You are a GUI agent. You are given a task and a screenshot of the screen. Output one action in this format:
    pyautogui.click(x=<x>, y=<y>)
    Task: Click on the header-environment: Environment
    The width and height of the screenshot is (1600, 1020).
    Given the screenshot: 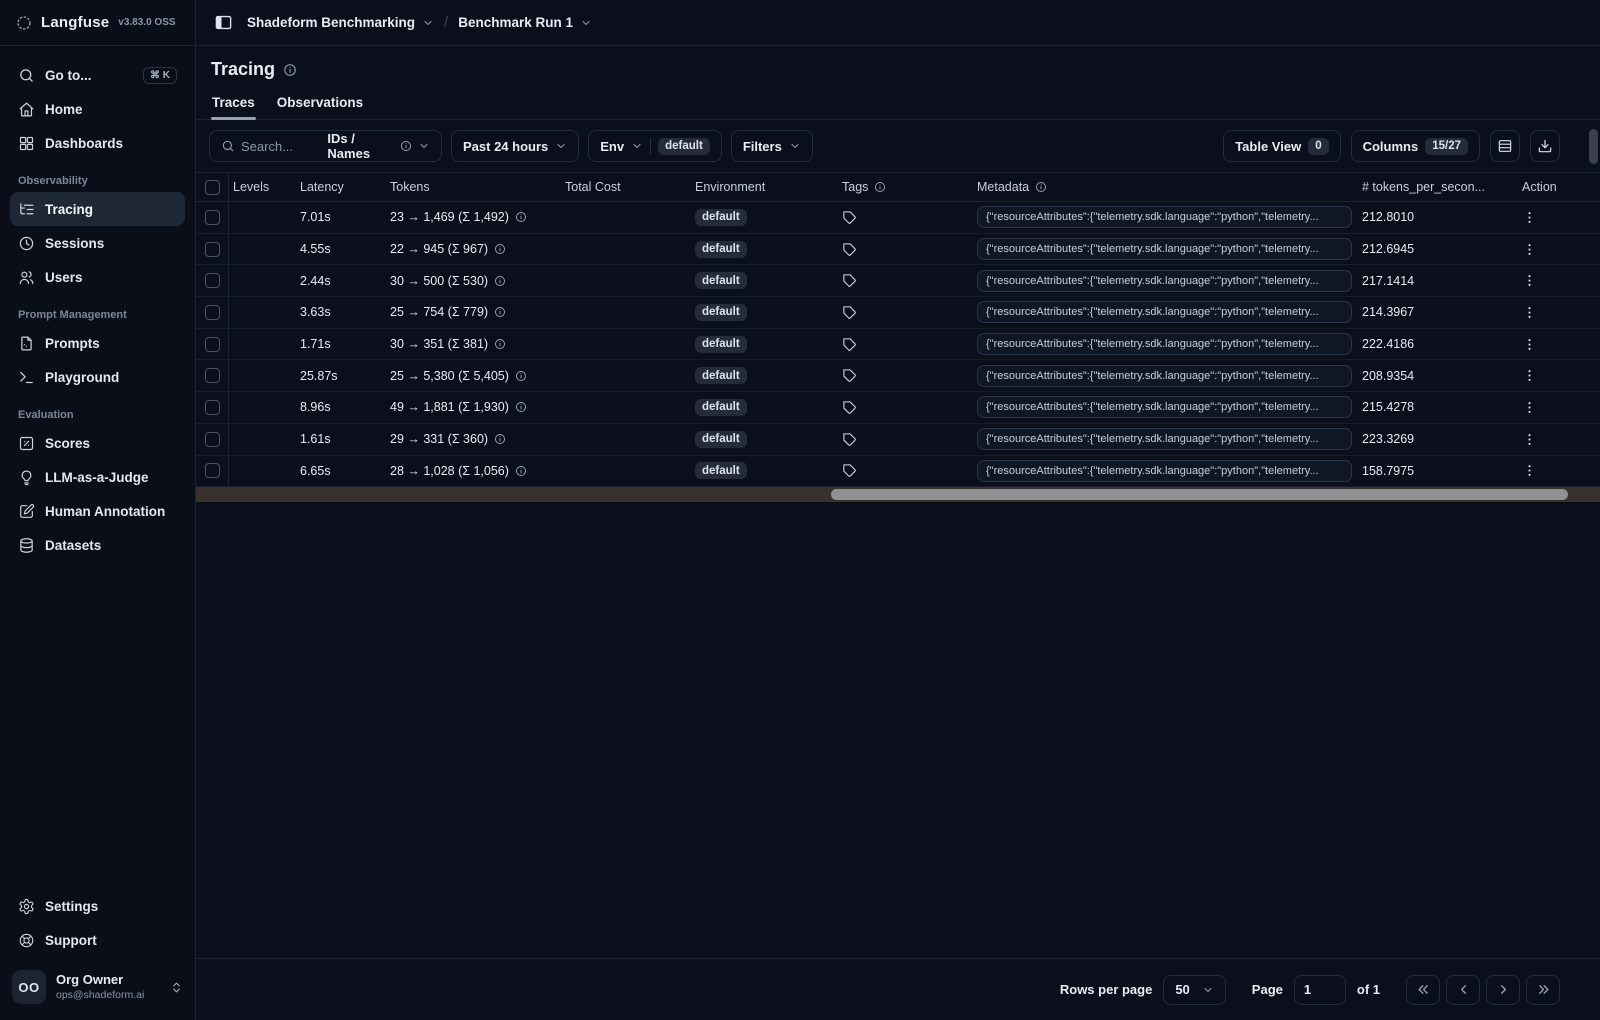 What is the action you would take?
    pyautogui.click(x=761, y=187)
    